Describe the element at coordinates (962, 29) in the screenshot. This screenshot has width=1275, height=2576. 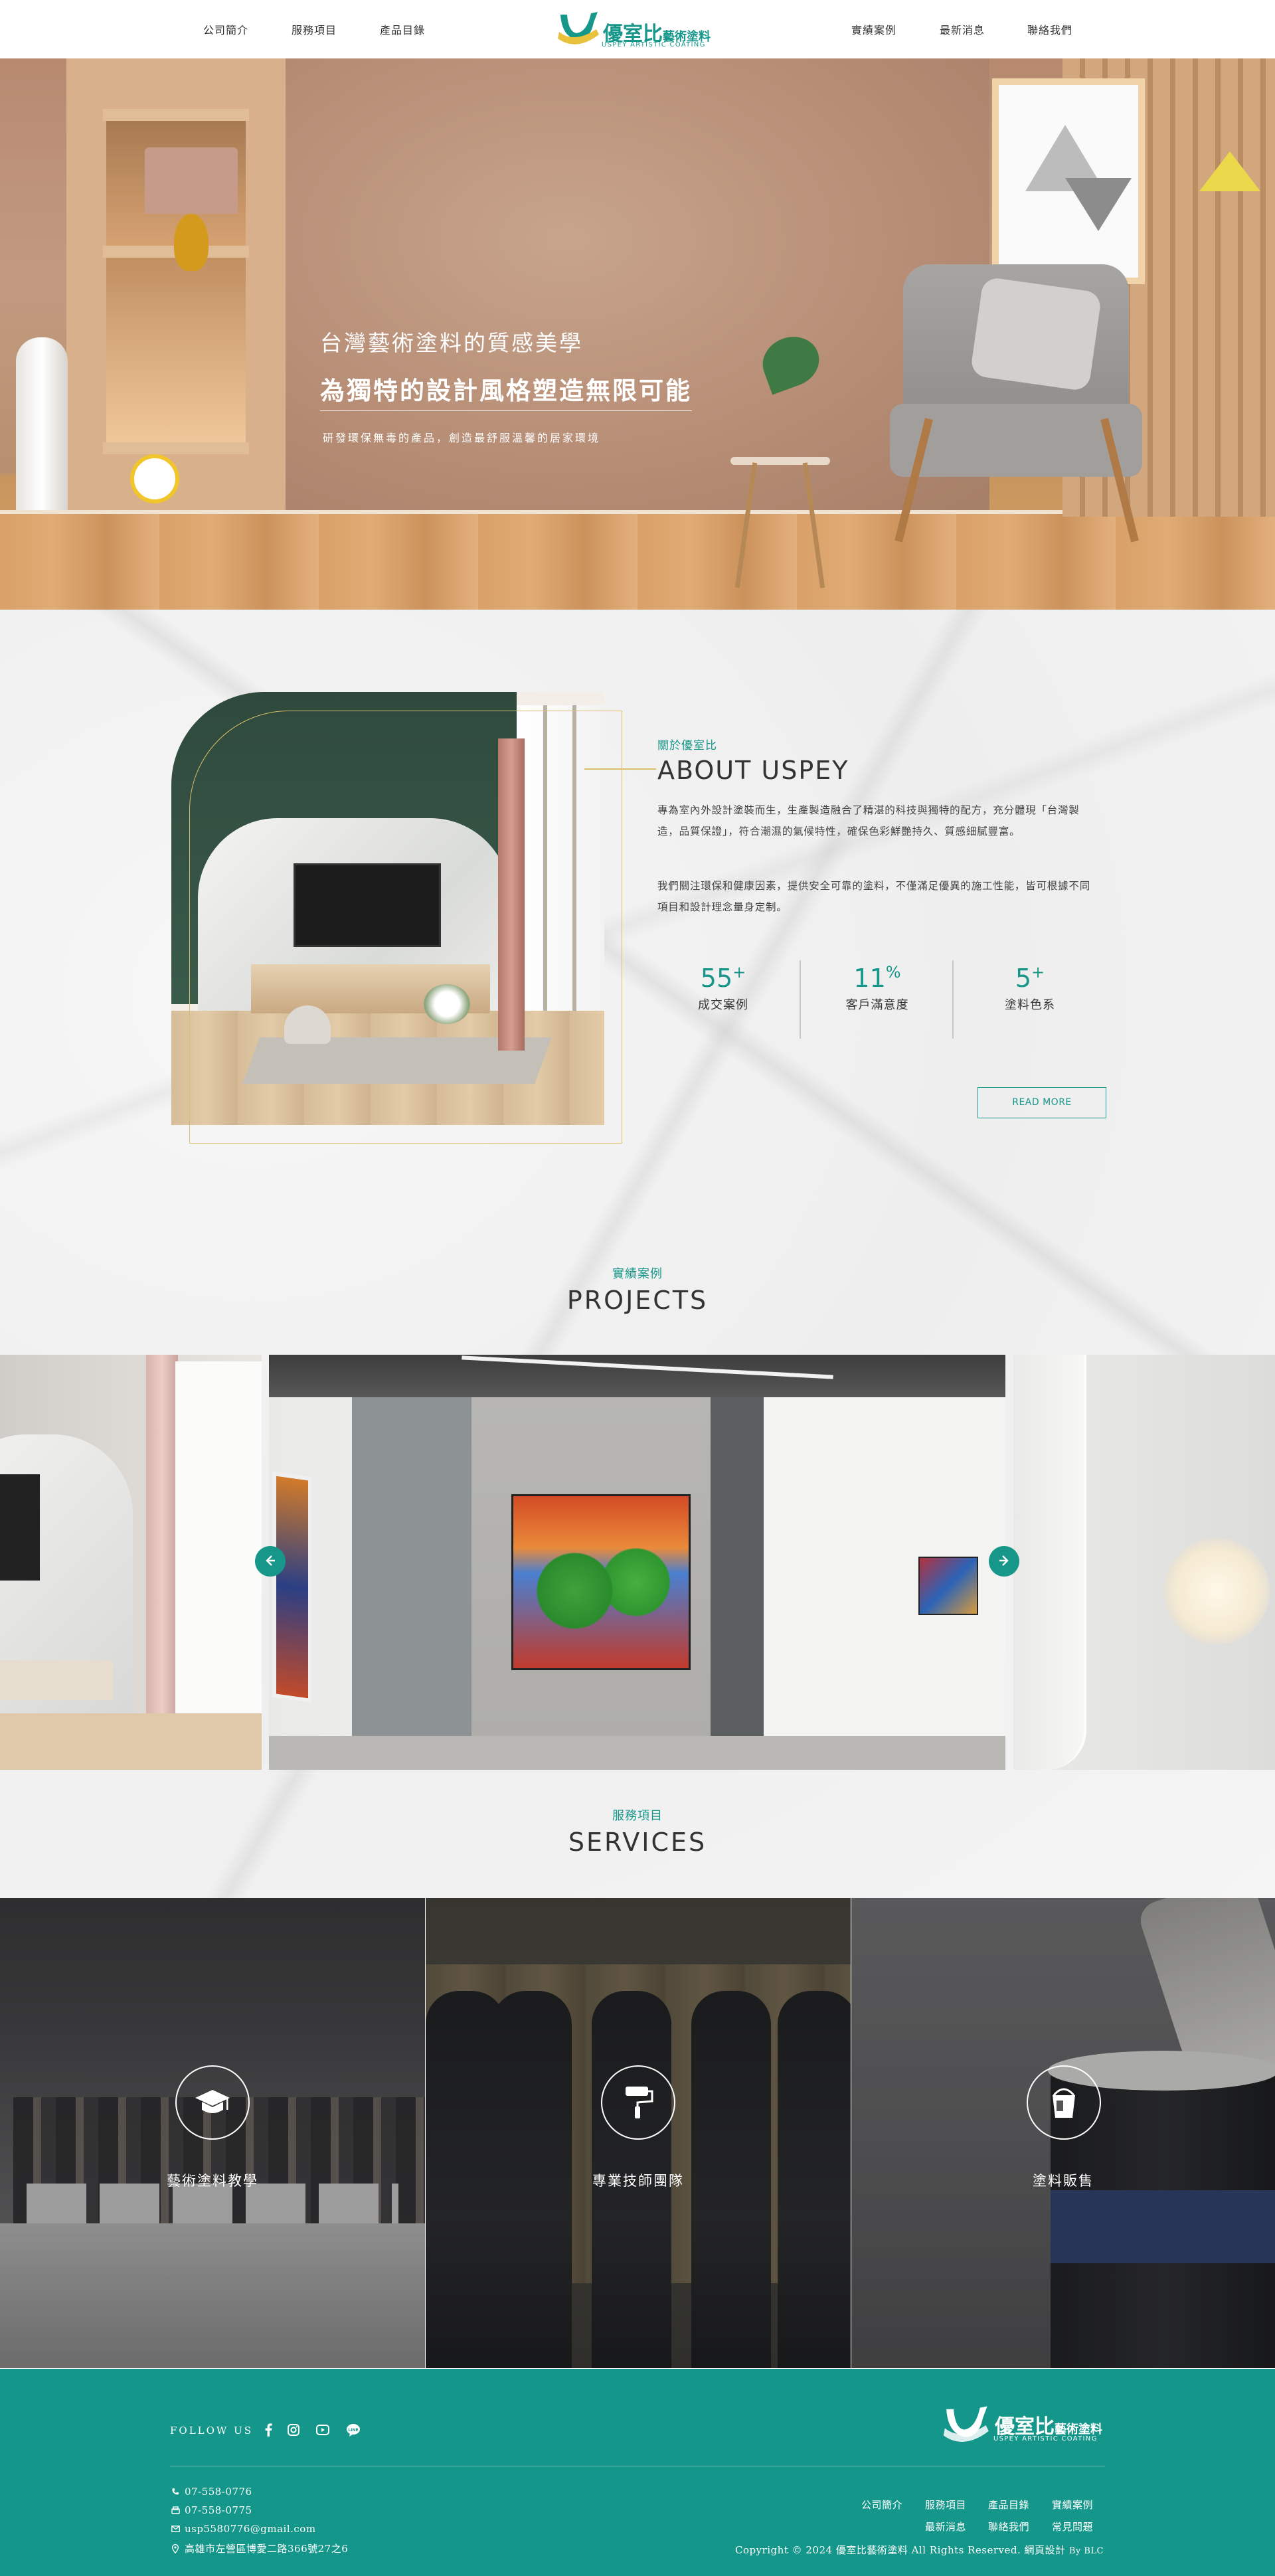
I see `nav-news: 最新消息` at that location.